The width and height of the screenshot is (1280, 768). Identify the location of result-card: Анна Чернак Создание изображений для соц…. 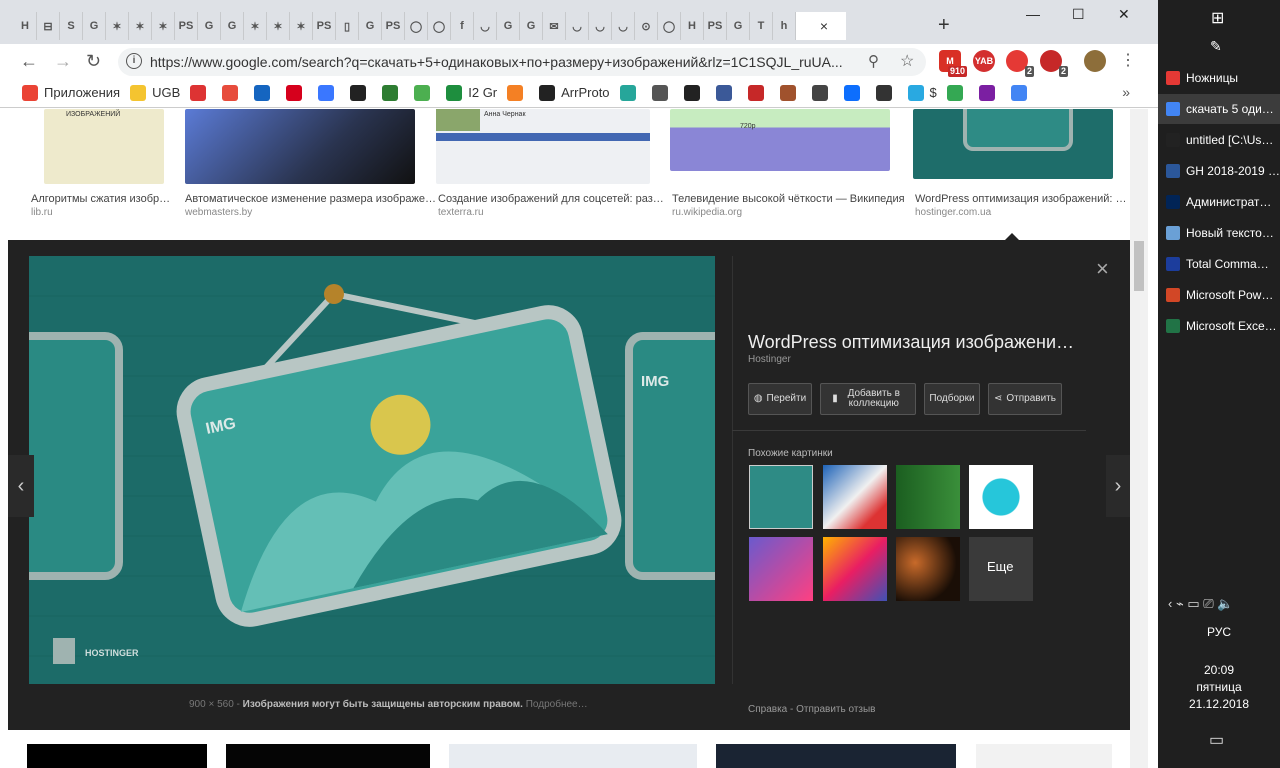
(550, 163).